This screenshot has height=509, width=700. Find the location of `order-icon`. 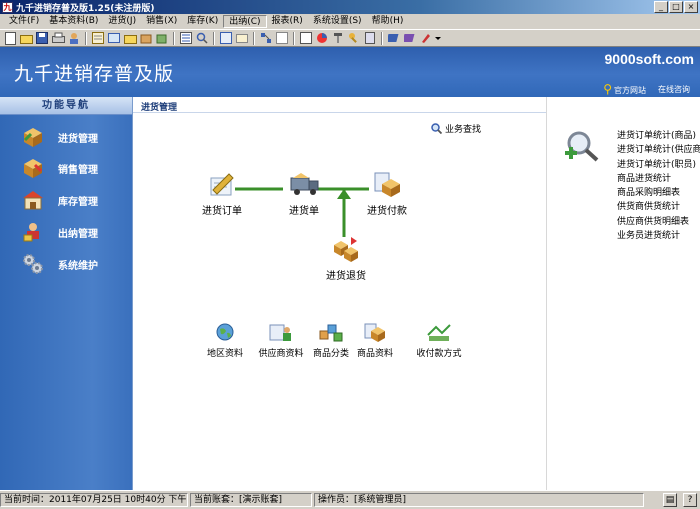

order-icon is located at coordinates (98, 38).